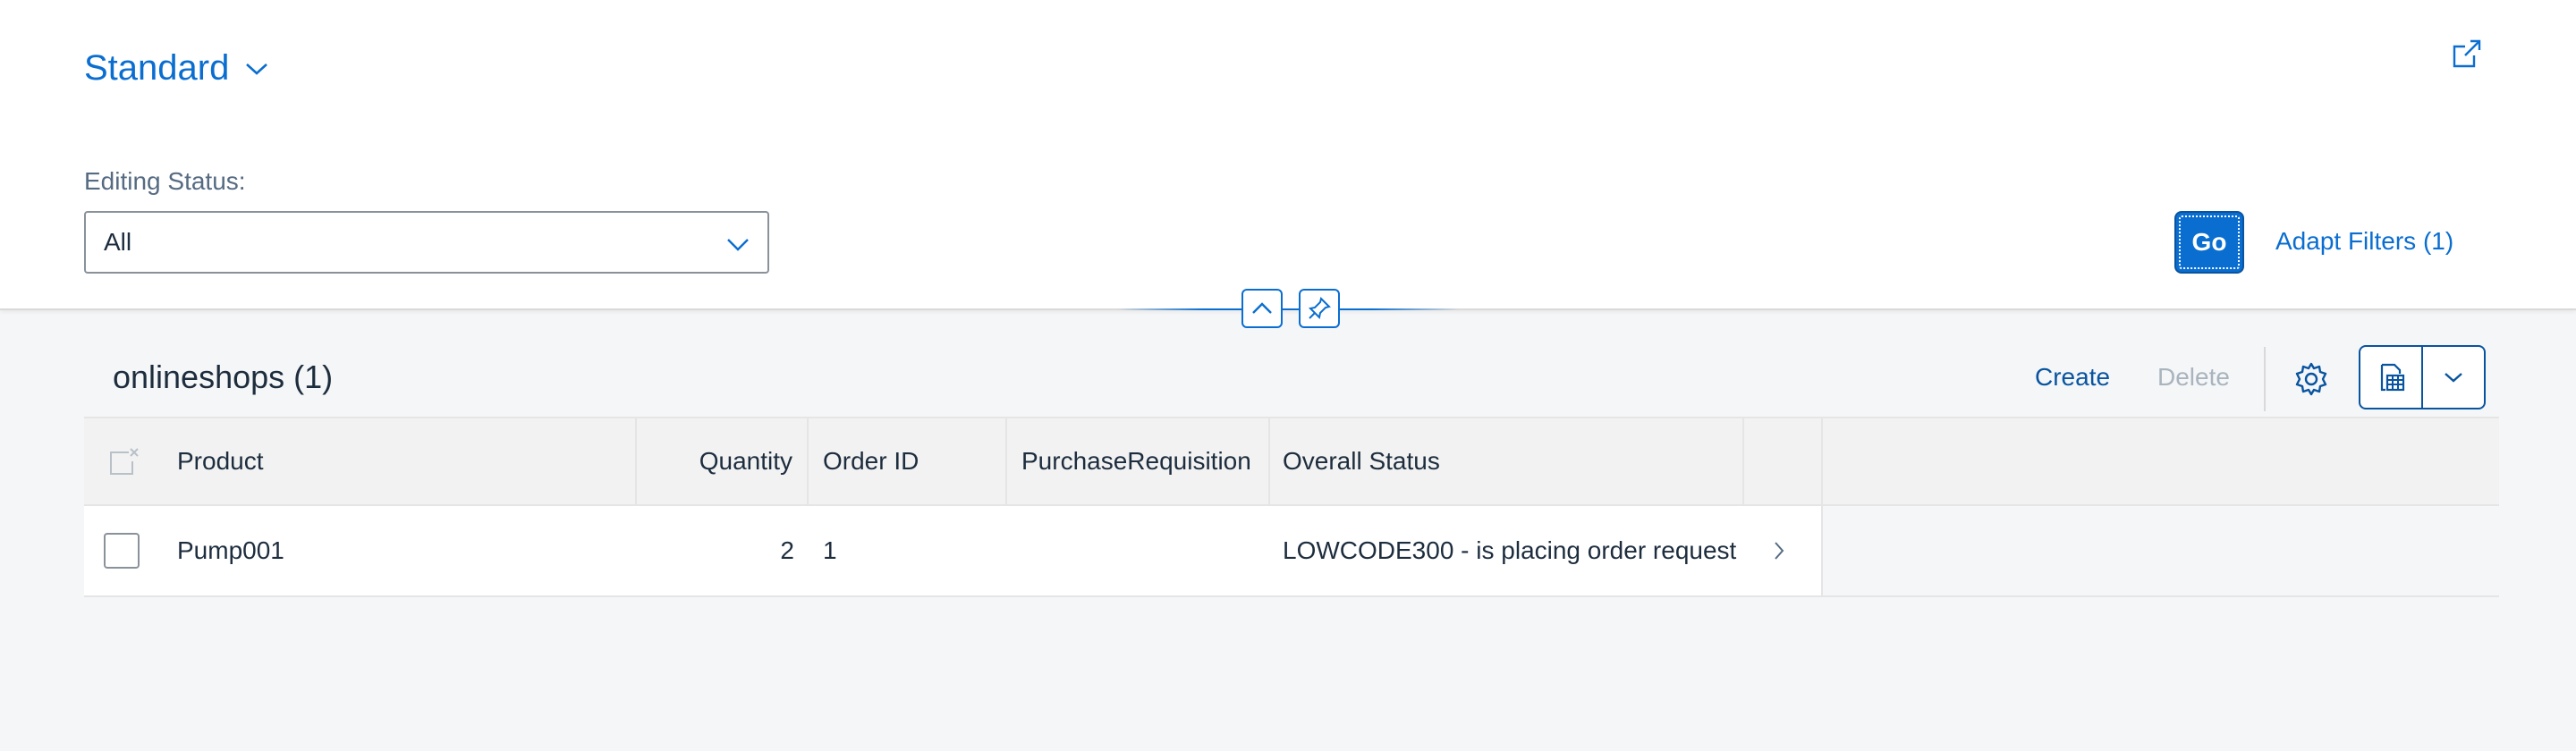  Describe the element at coordinates (2161, 461) in the screenshot. I see `header-filler` at that location.